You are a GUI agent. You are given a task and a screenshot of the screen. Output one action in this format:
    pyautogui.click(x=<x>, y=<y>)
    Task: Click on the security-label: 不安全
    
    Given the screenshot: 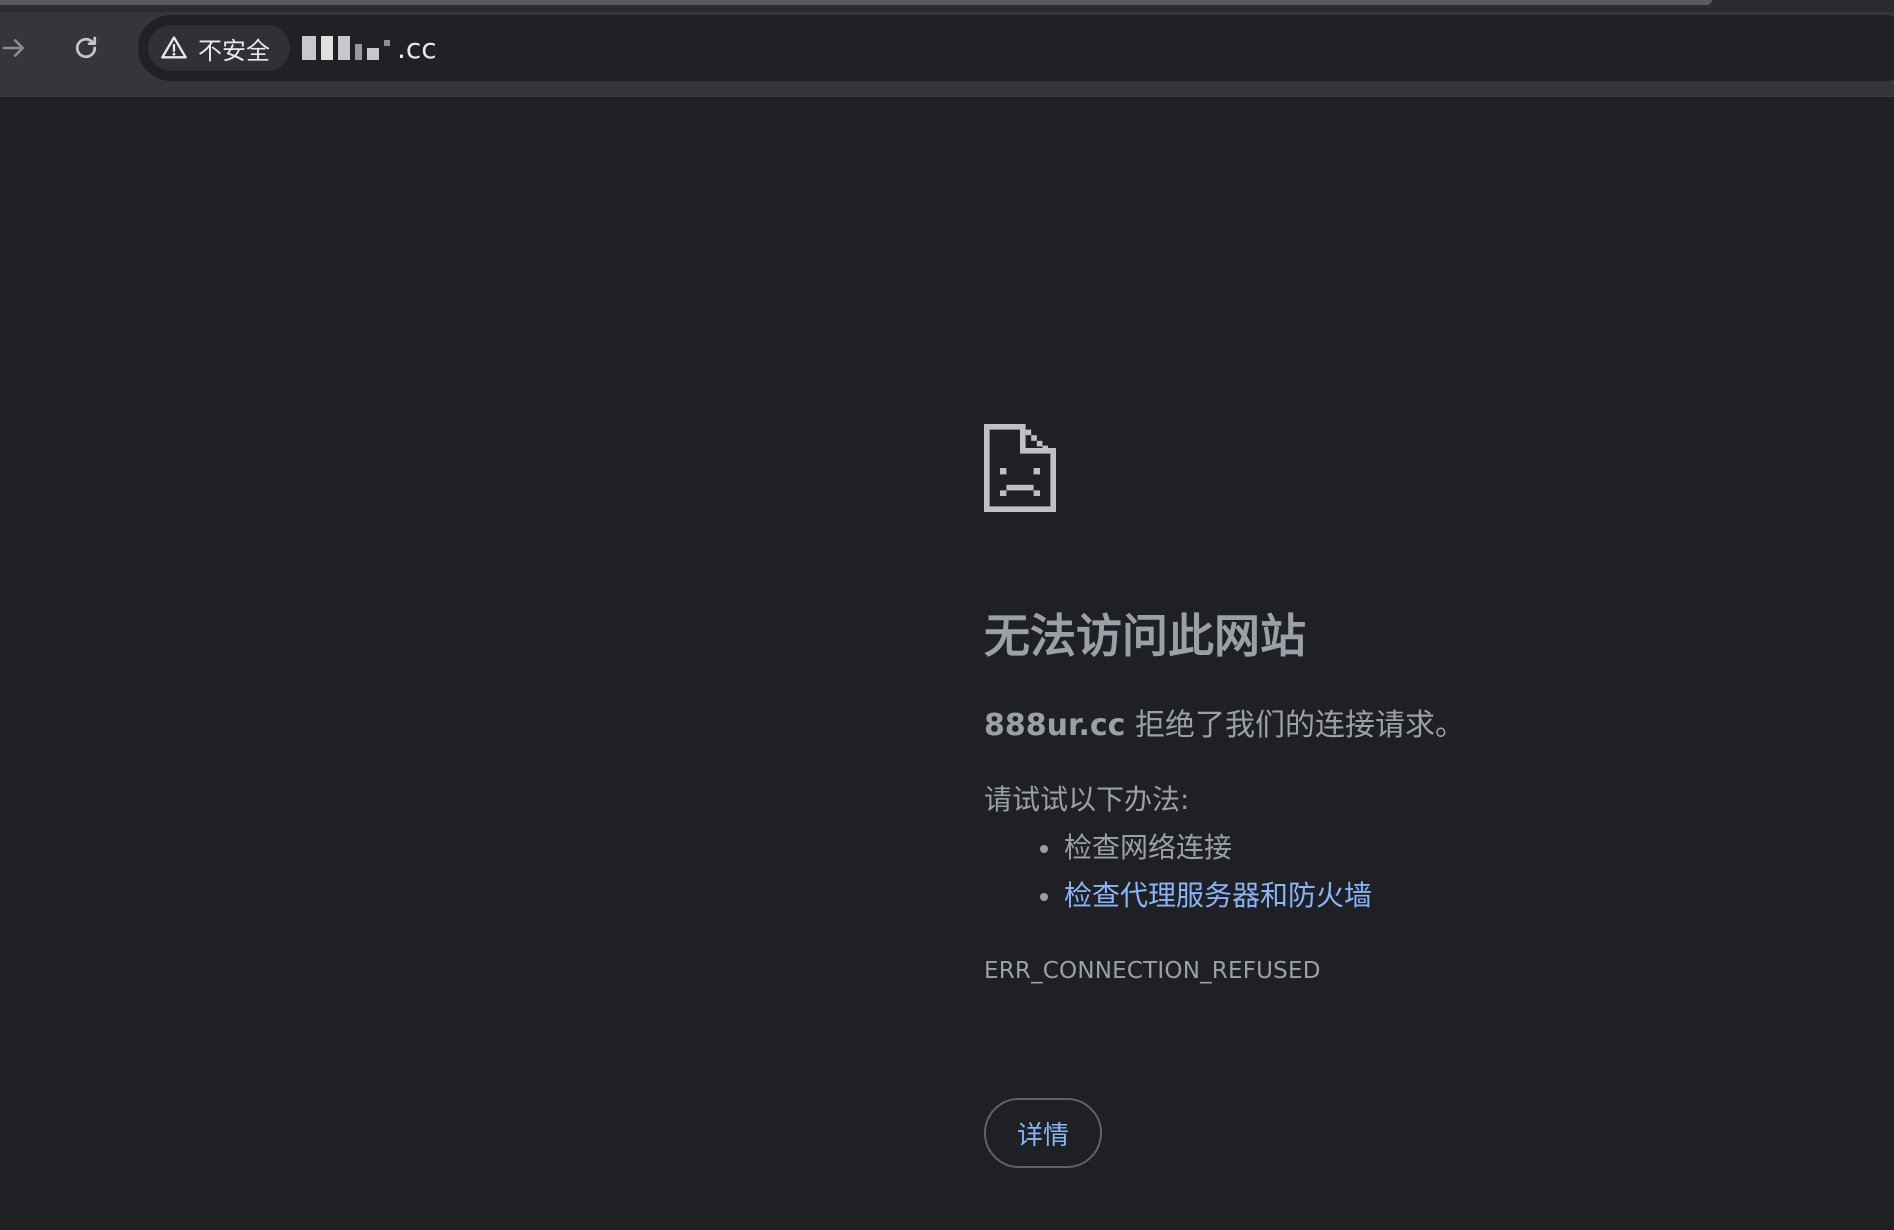 What is the action you would take?
    pyautogui.click(x=234, y=50)
    